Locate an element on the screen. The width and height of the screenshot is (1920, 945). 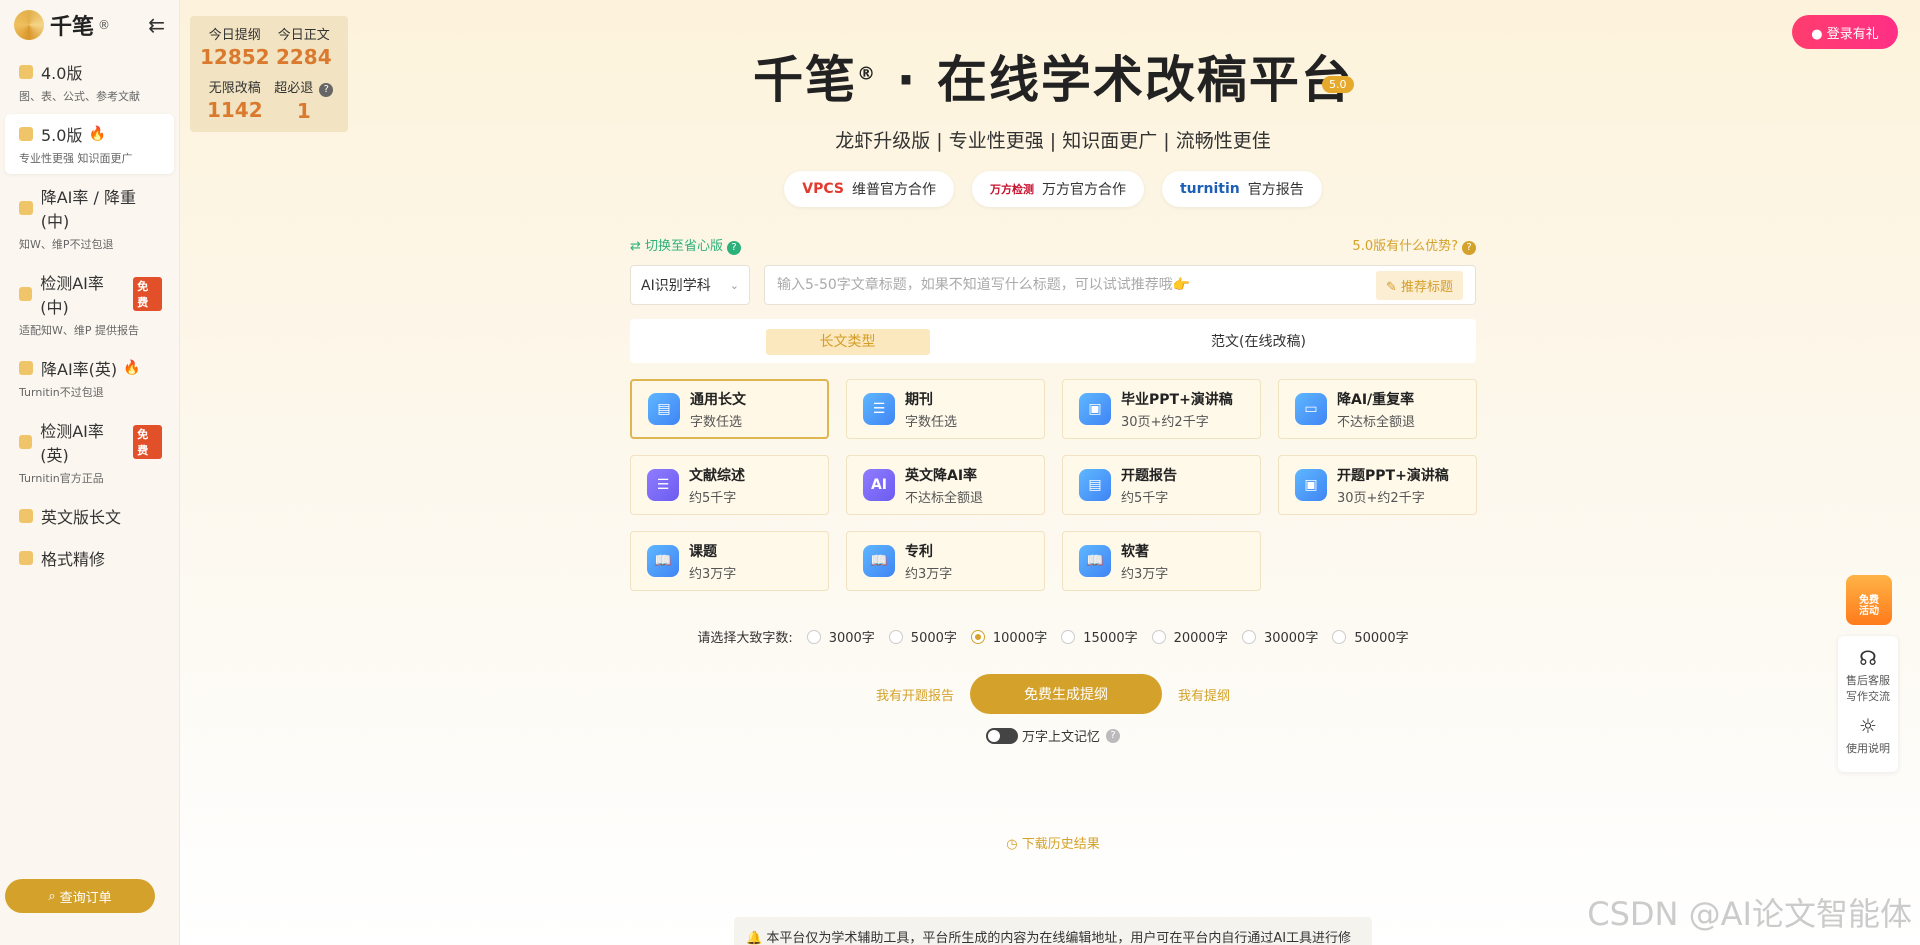
page-subtitle: 龙虾升级版 | 专业性更强 | 知识面更广 | 流畅性更佳 is located at coordinates (1053, 141).